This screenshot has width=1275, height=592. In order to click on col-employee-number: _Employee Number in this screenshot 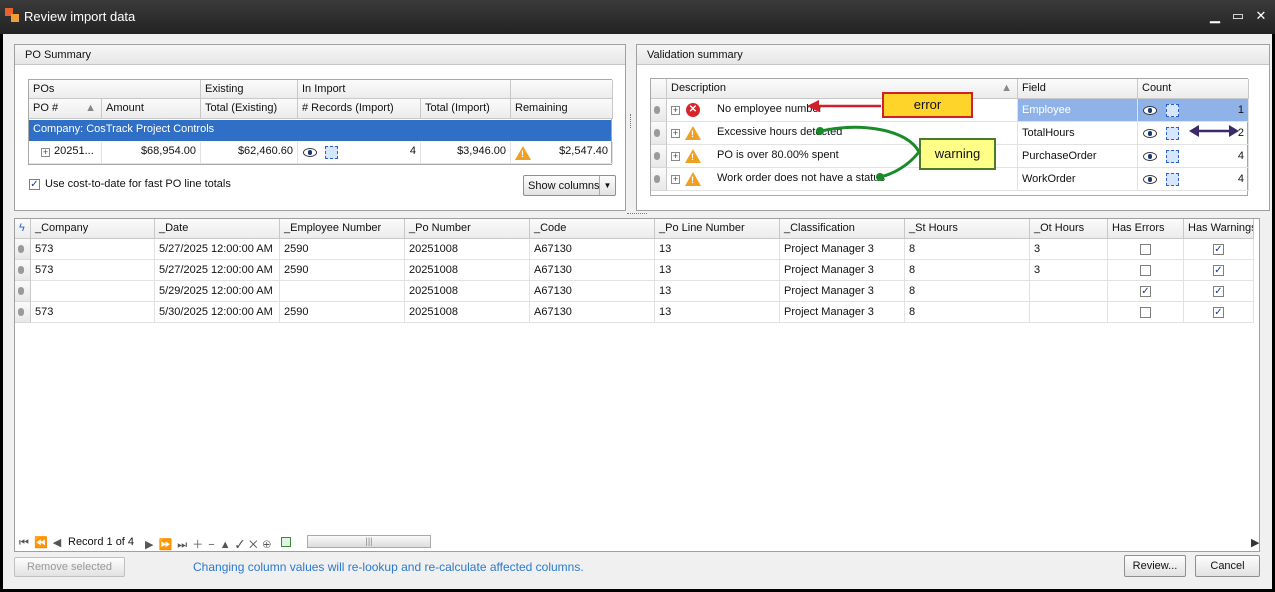, I will do `click(342, 229)`.